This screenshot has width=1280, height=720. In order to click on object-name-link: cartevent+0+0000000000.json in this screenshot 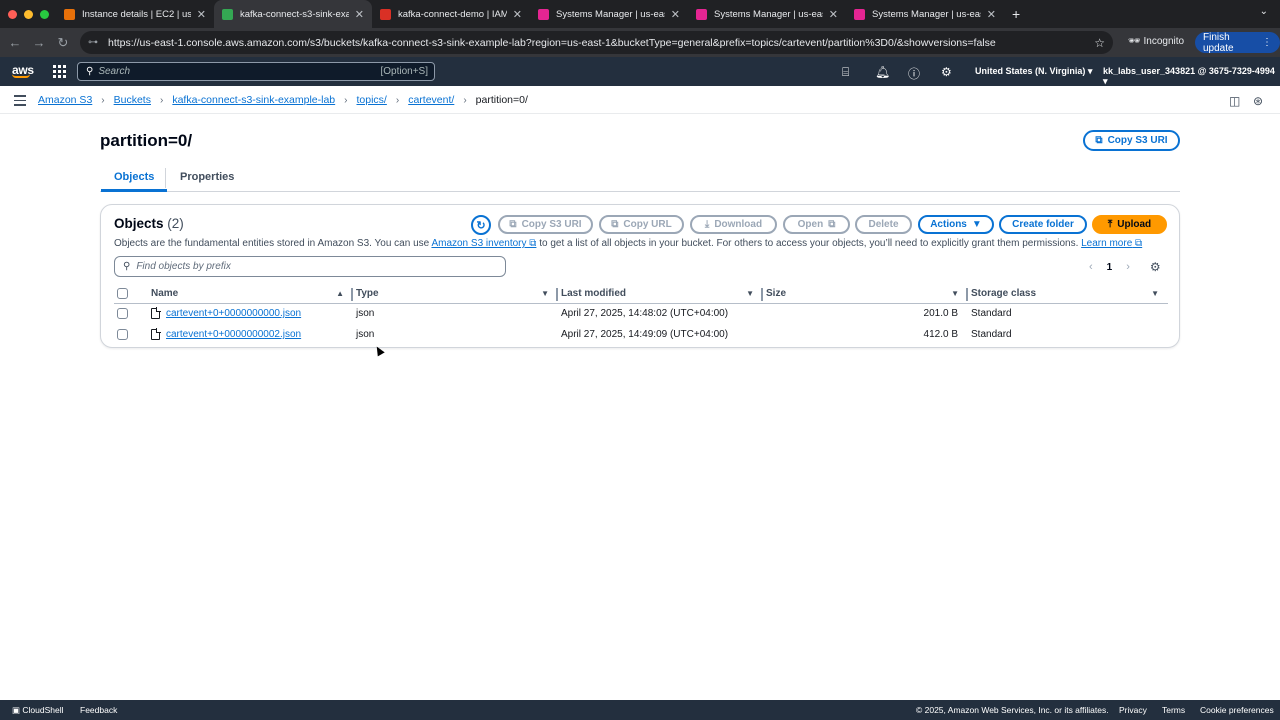, I will do `click(233, 313)`.